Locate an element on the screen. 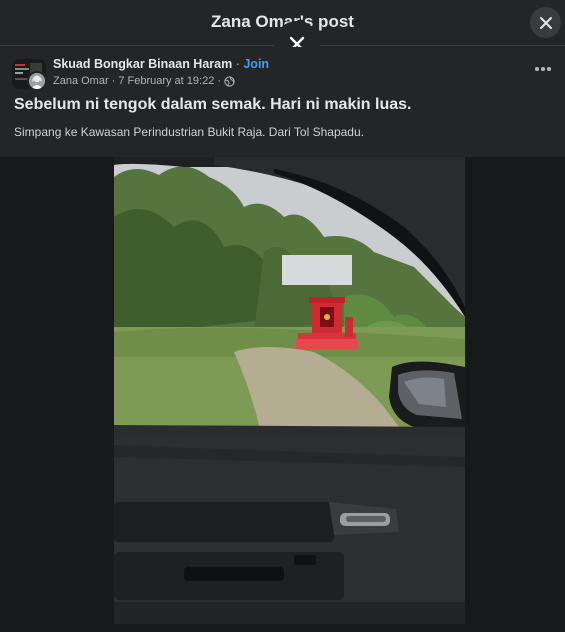  close-icon is located at coordinates (545, 22).